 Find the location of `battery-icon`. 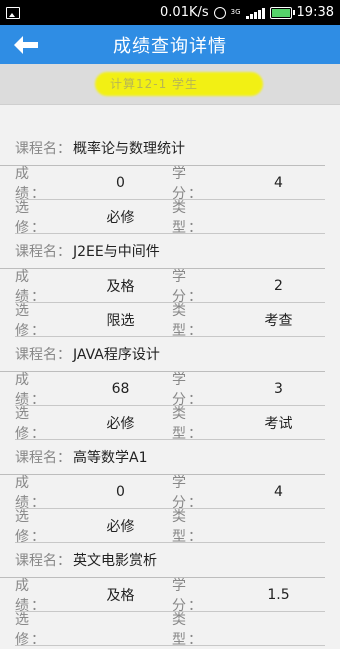

battery-icon is located at coordinates (282, 12).